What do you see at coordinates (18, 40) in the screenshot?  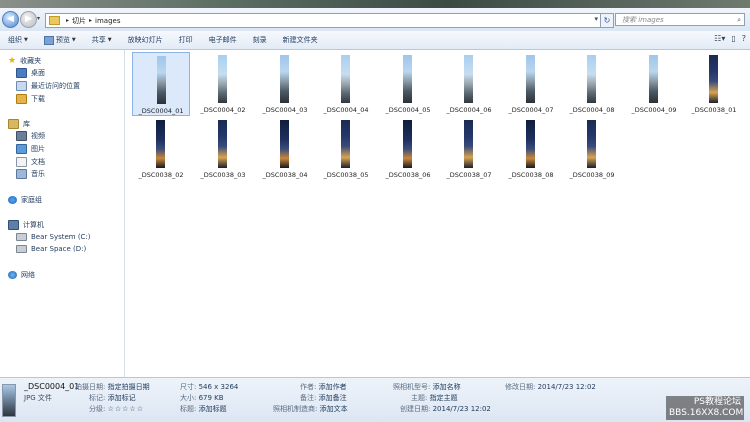 I see `organize-button: 组织 ▼` at bounding box center [18, 40].